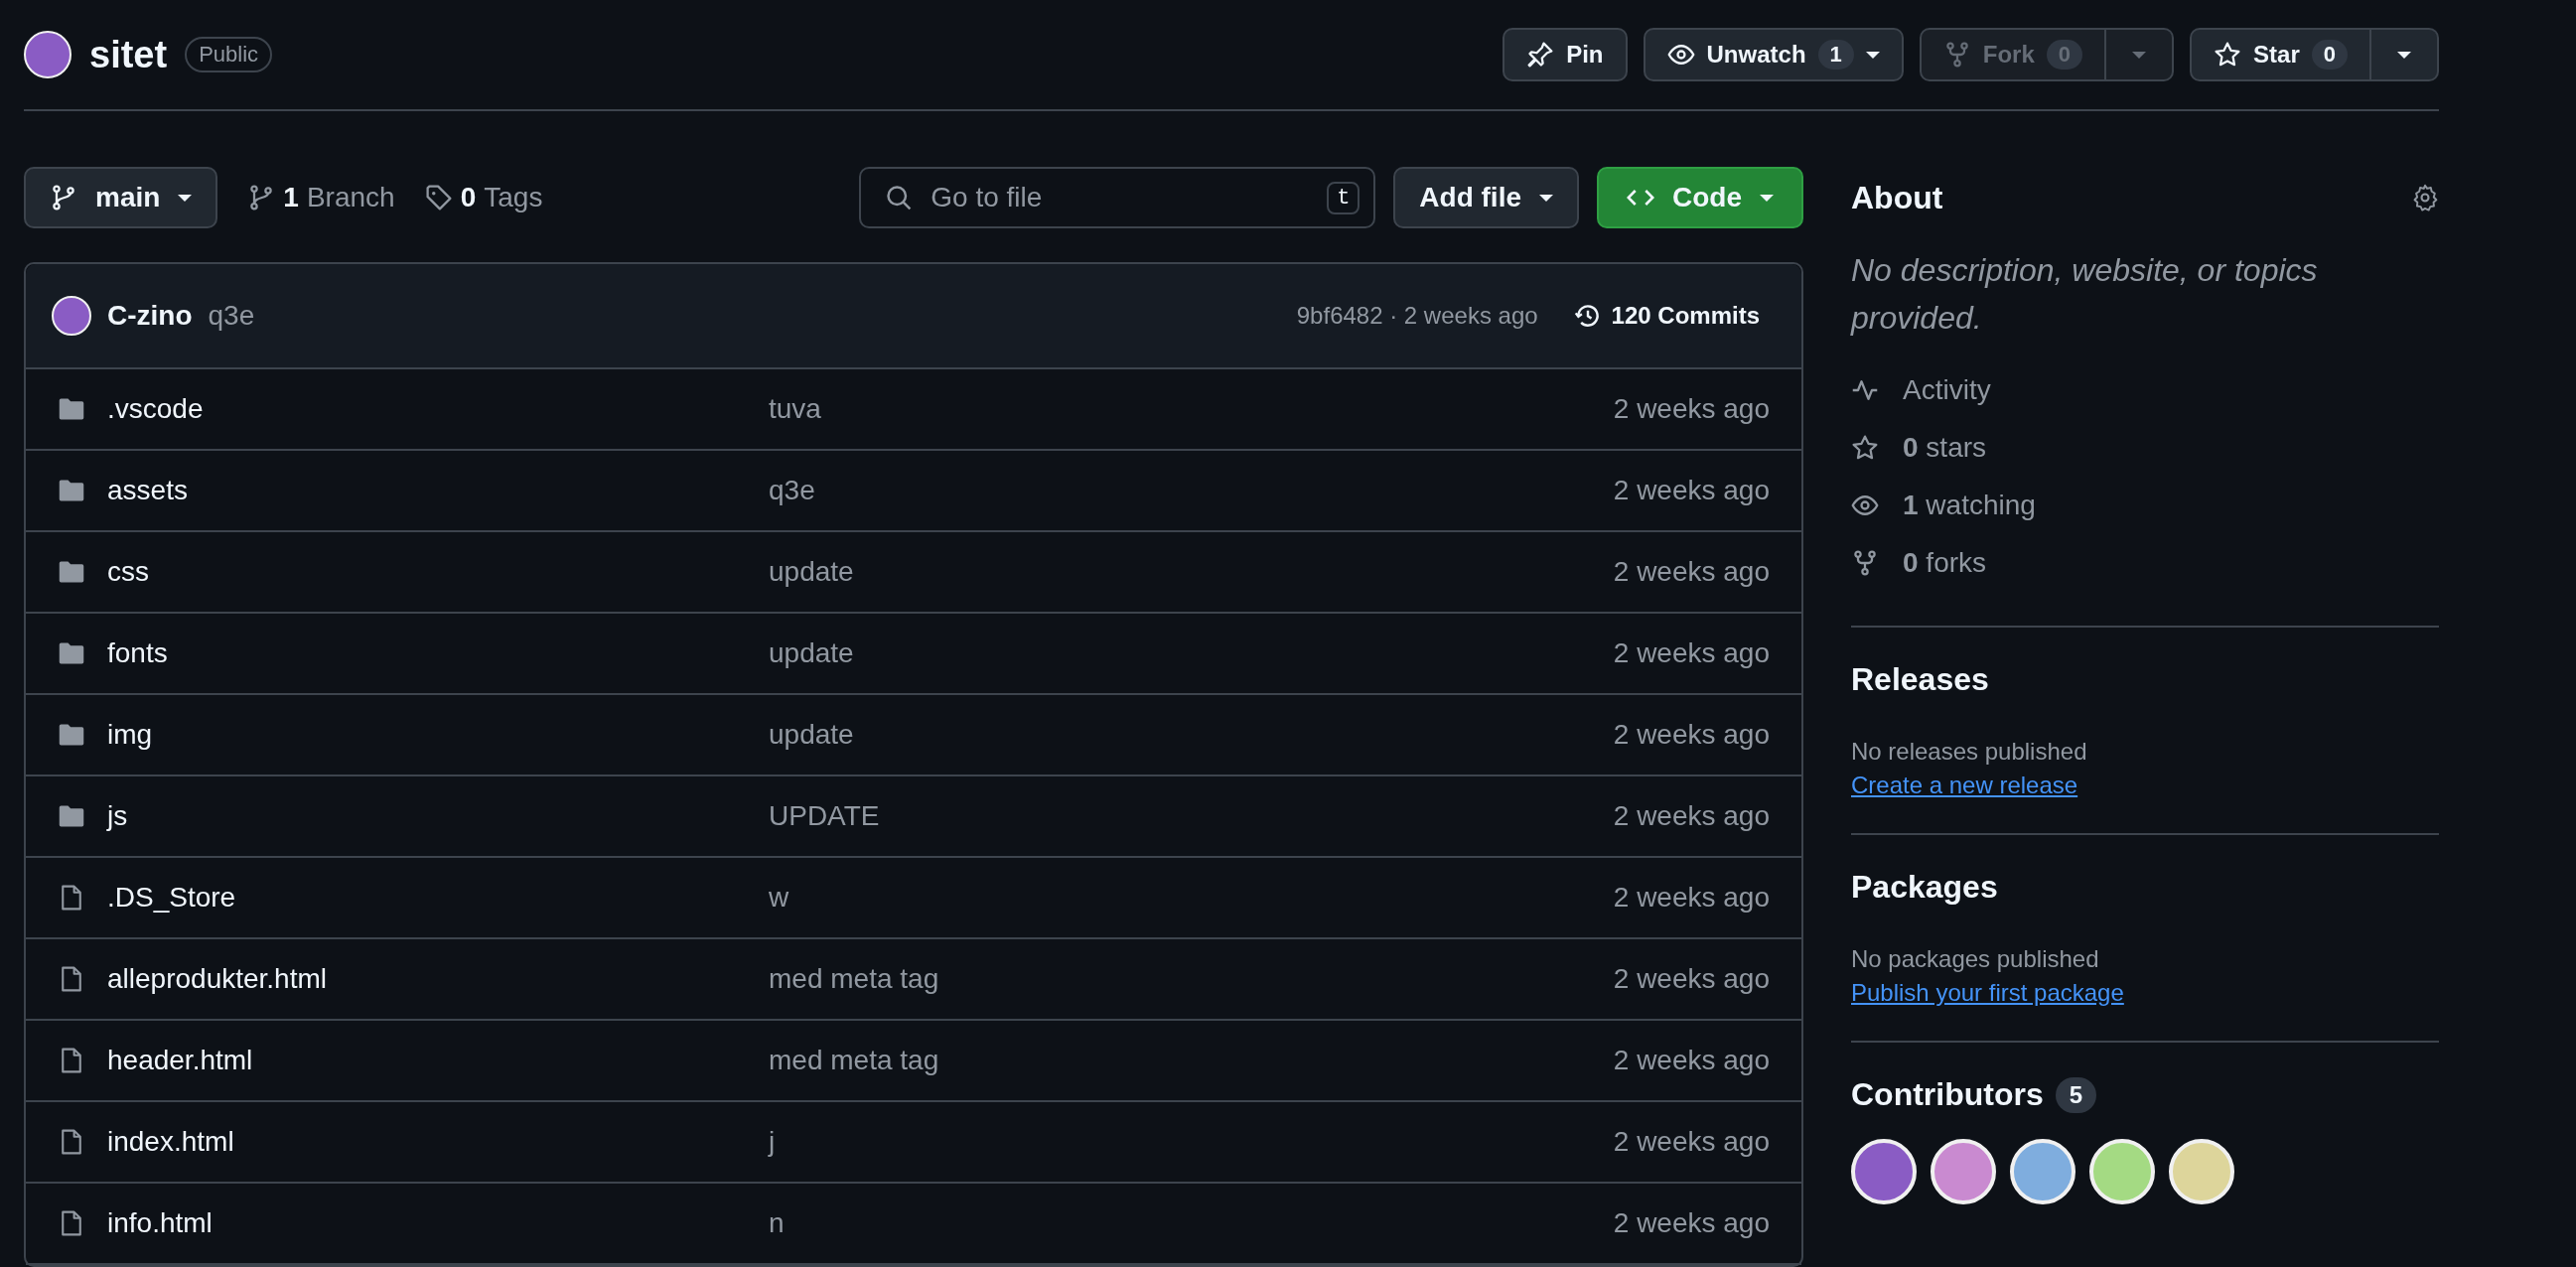  I want to click on commits-link: 120 Commits, so click(1667, 316).